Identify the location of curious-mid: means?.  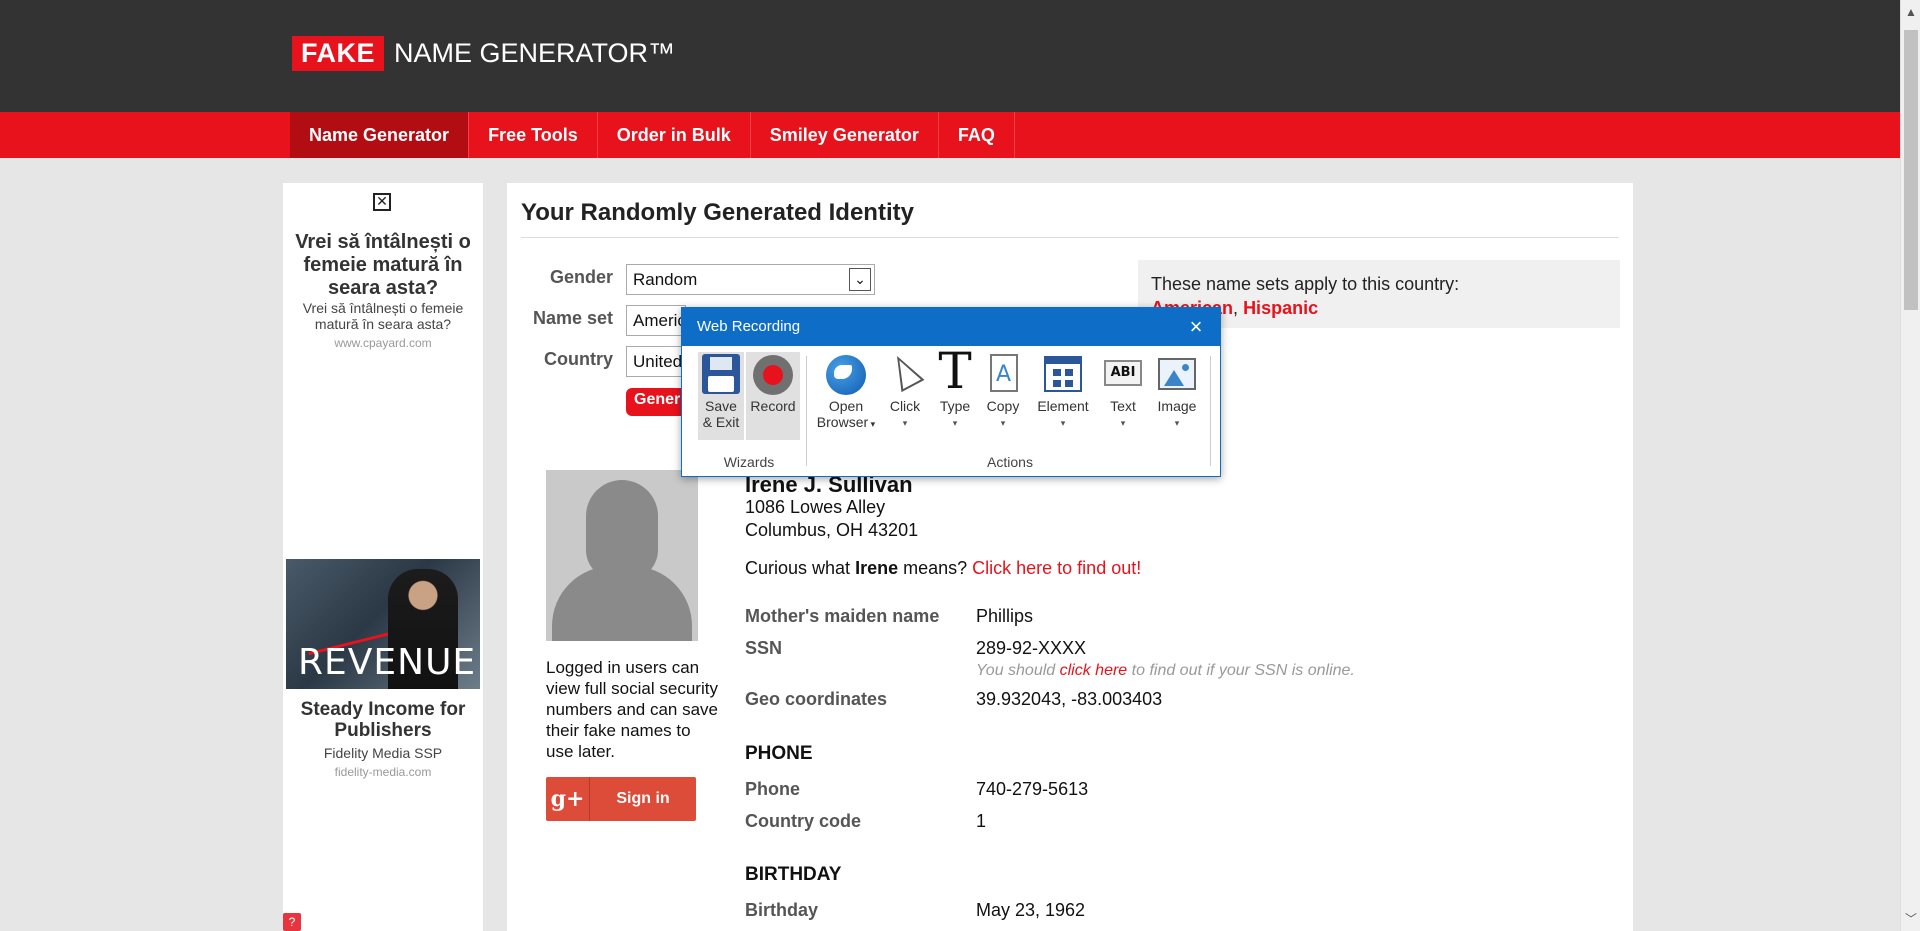
(935, 568).